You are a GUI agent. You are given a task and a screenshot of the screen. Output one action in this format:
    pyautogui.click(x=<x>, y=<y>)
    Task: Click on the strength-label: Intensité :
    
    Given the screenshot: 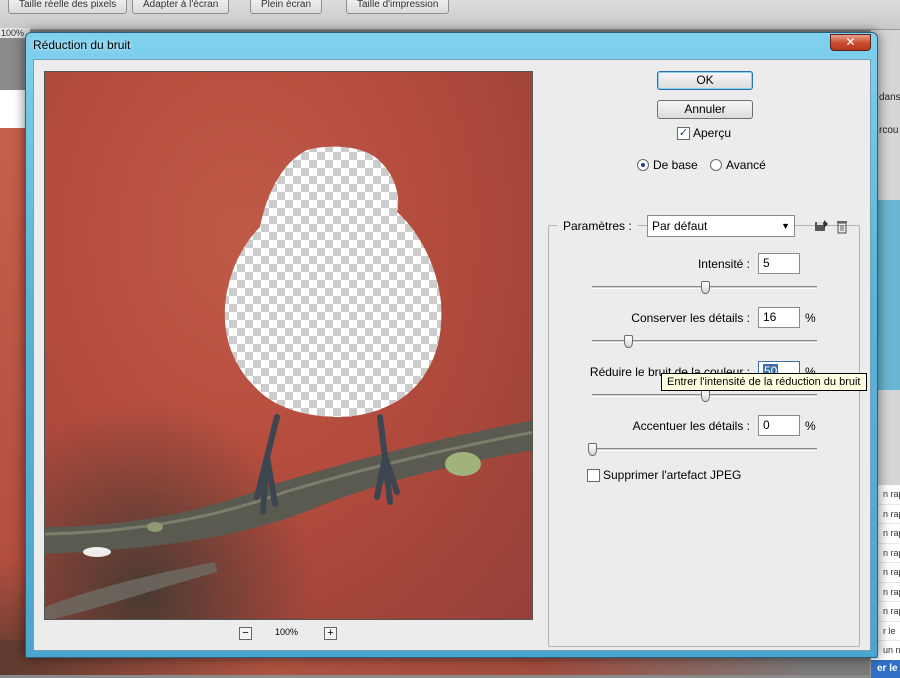 What is the action you would take?
    pyautogui.click(x=723, y=264)
    